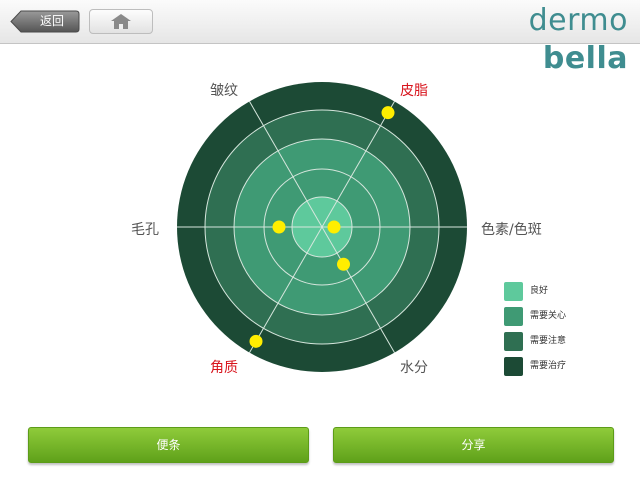 This screenshot has width=640, height=480. Describe the element at coordinates (548, 341) in the screenshot. I see `legend-label: 需要注意` at that location.